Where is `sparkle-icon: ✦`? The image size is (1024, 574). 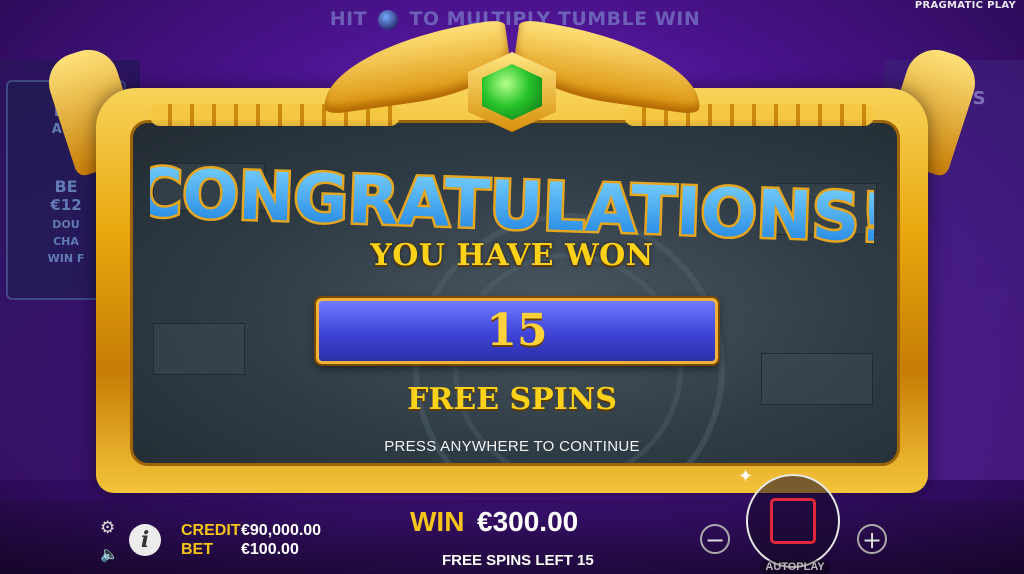 sparkle-icon: ✦ is located at coordinates (746, 476).